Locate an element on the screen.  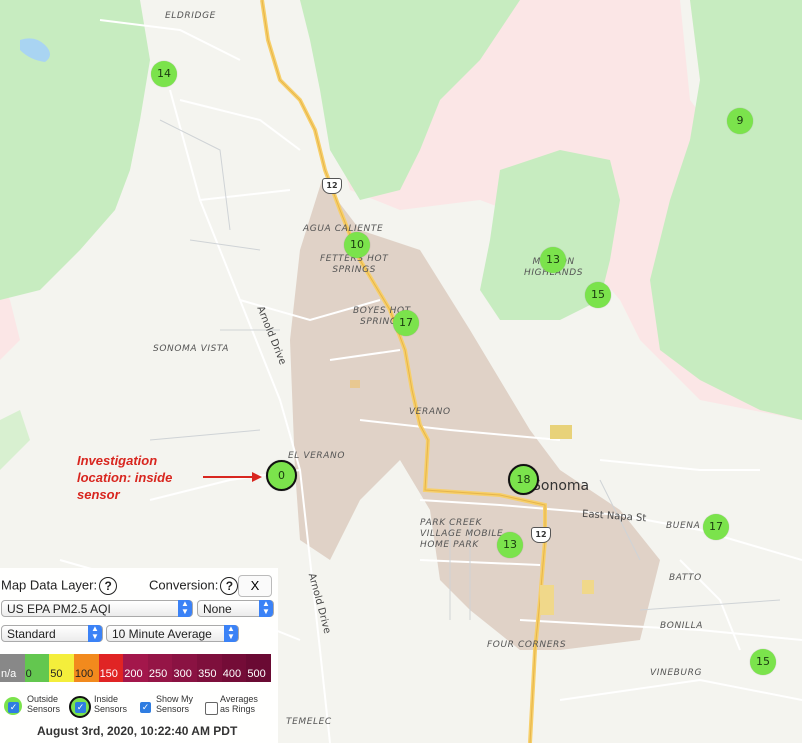
scale-label: 350 is located at coordinates (207, 674).